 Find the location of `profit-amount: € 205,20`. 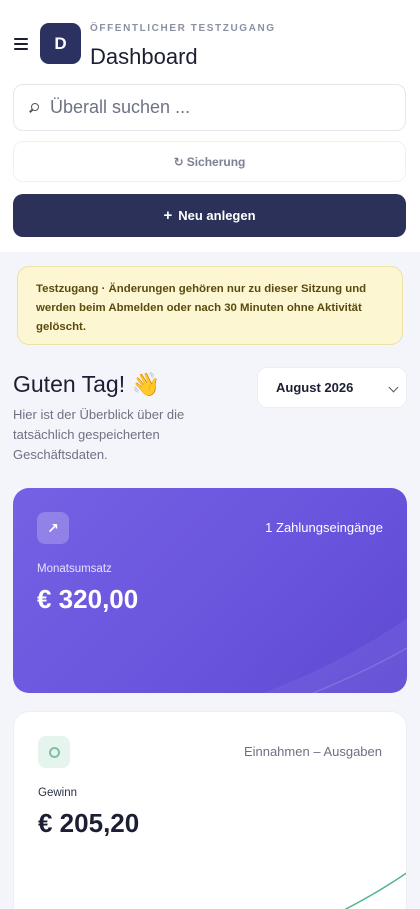

profit-amount: € 205,20 is located at coordinates (89, 823).